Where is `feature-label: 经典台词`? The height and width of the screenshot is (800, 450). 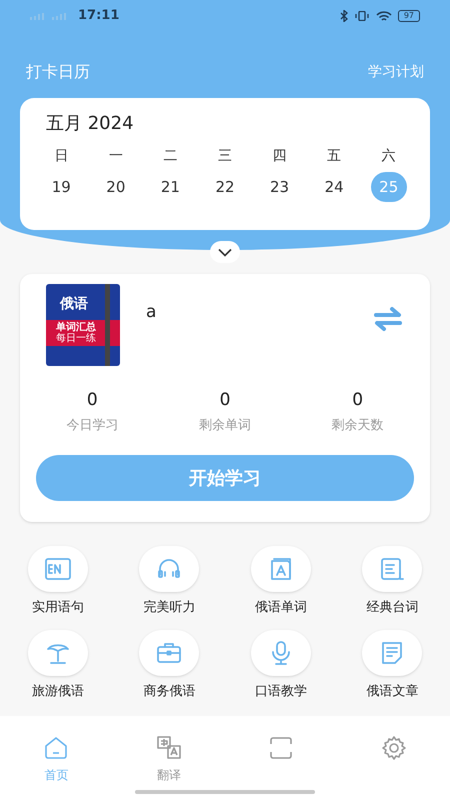 feature-label: 经典台词 is located at coordinates (392, 608).